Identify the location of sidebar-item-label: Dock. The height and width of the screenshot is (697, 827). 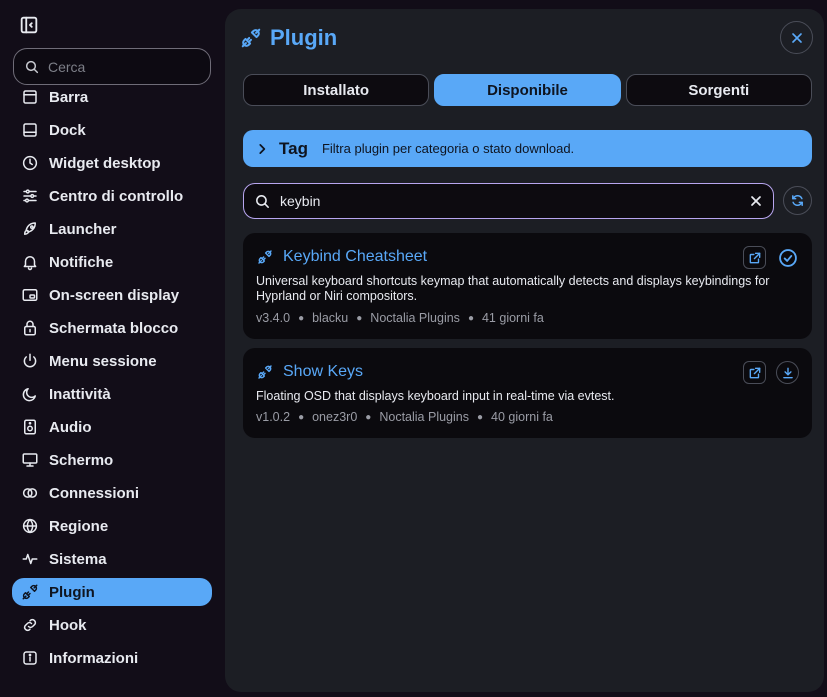
(67, 130).